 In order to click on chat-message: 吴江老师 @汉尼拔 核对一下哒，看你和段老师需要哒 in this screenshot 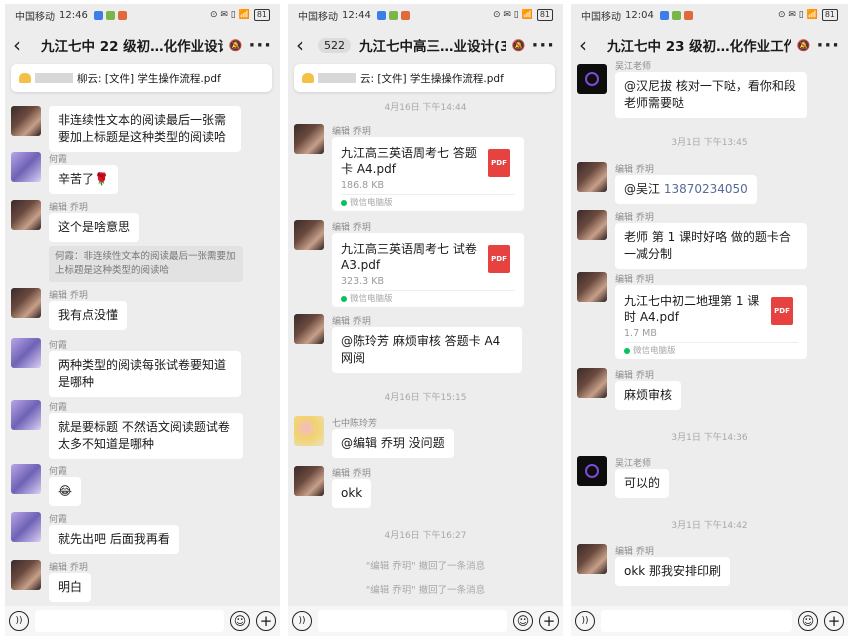, I will do `click(709, 90)`.